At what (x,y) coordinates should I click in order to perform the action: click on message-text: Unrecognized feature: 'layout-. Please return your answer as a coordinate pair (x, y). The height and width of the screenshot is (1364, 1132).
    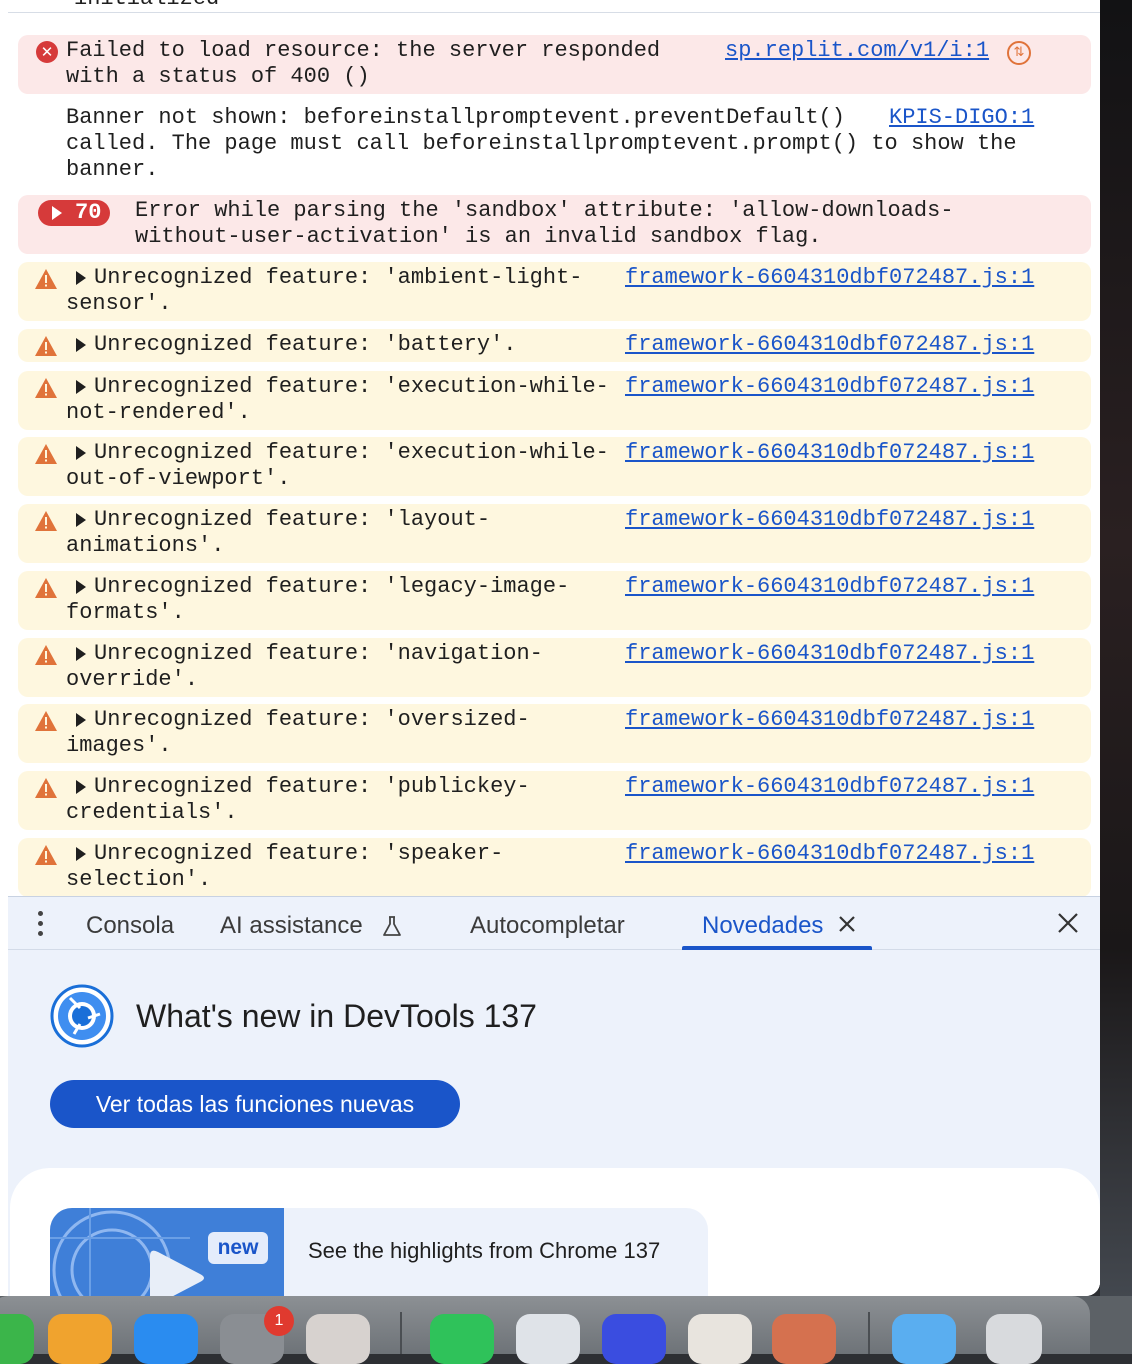
    Looking at the image, I should click on (292, 519).